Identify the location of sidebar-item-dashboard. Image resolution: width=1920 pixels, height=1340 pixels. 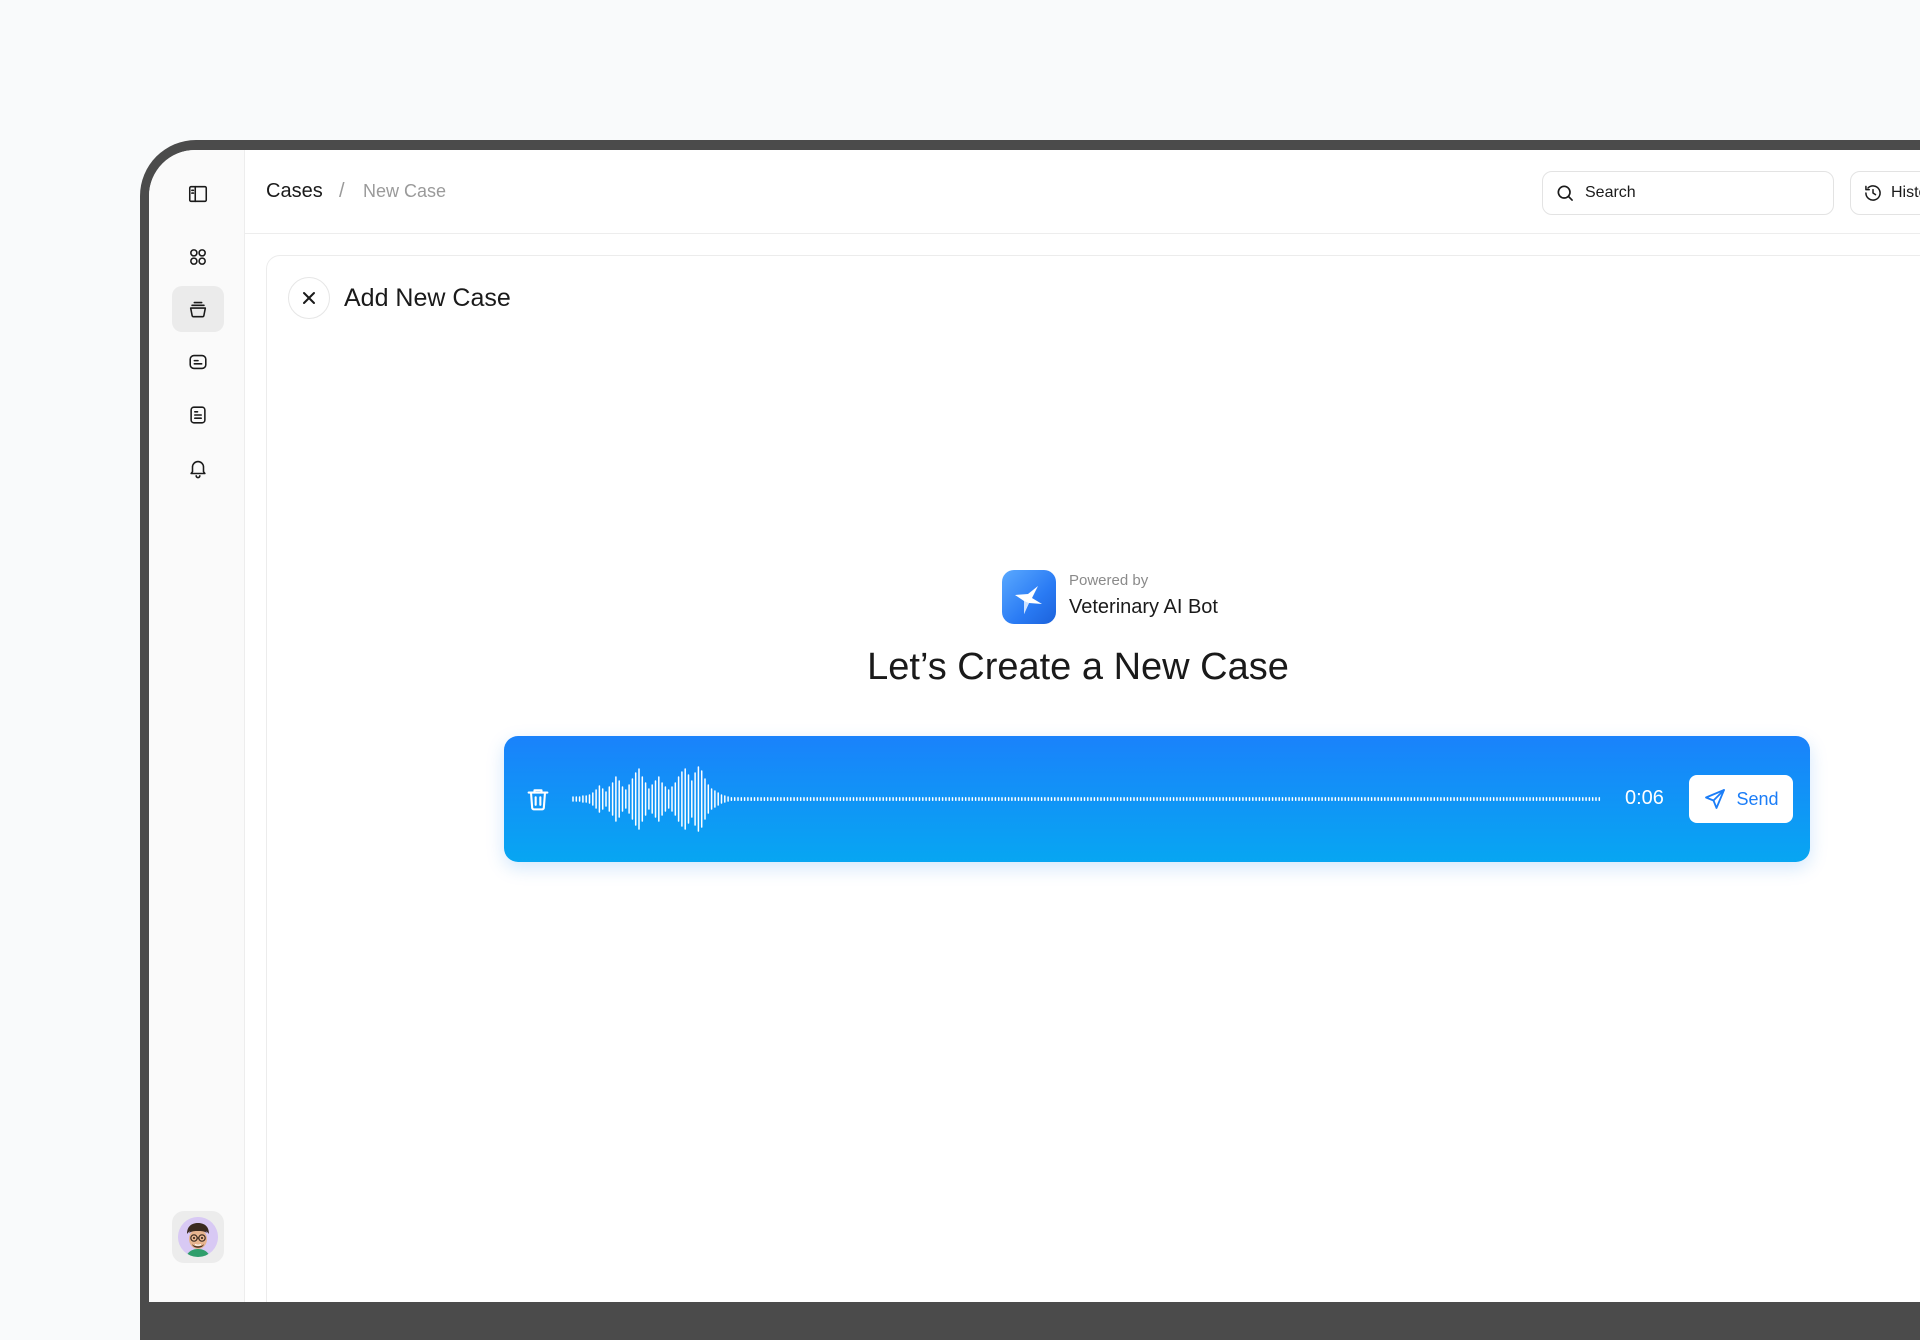
(198, 257).